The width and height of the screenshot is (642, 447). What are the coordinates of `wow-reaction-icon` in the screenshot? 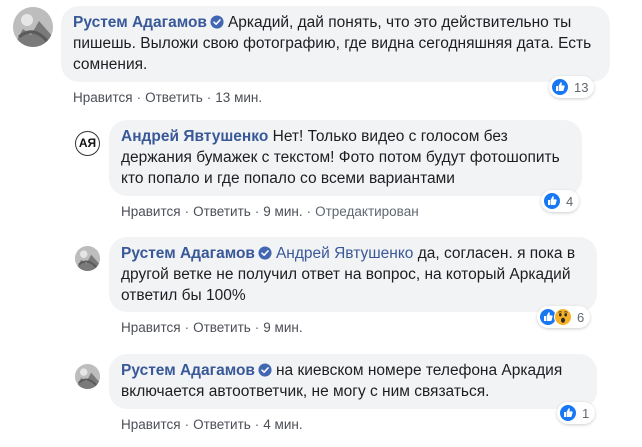 It's located at (563, 317).